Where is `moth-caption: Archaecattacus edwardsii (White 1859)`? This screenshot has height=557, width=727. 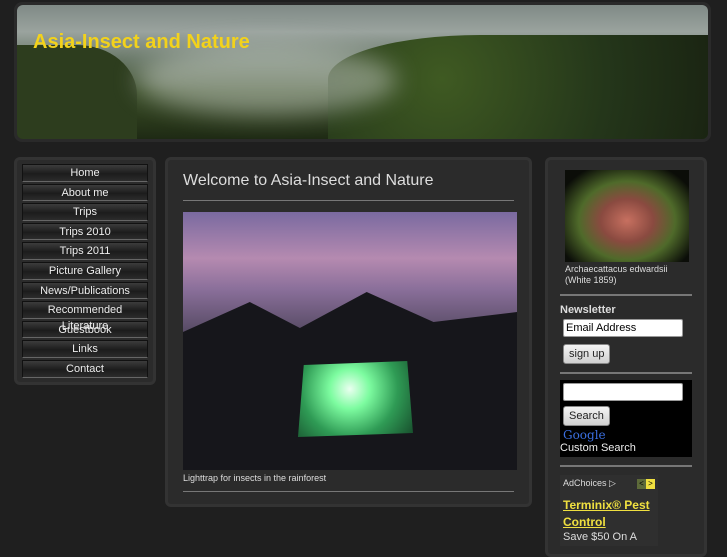 moth-caption: Archaecattacus edwardsii (White 1859) is located at coordinates (628, 275).